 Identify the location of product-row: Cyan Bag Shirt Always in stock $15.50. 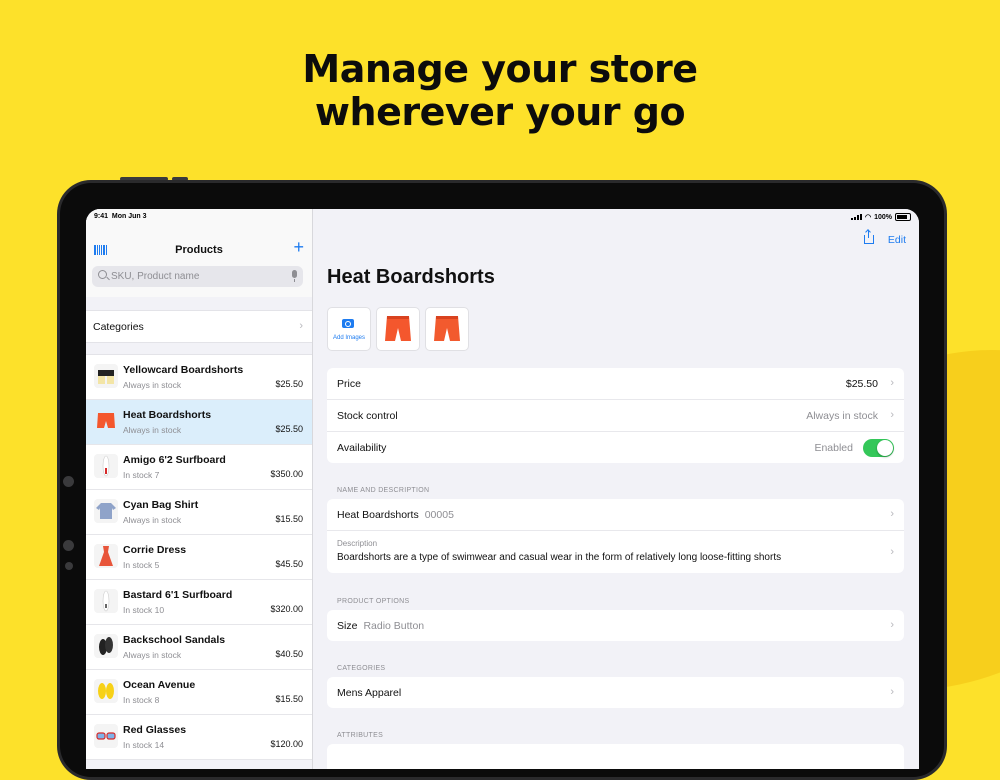
(199, 512).